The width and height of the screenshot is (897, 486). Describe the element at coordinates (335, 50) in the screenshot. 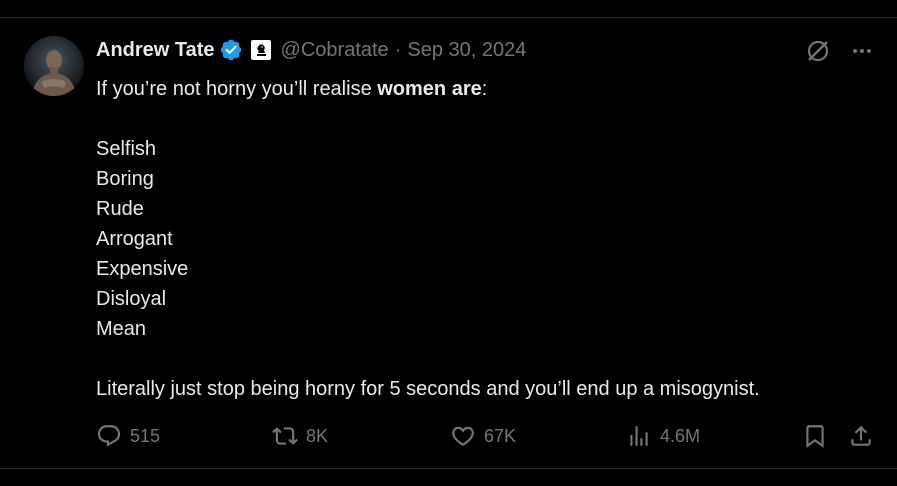

I see `author-handle: @Cobratate` at that location.